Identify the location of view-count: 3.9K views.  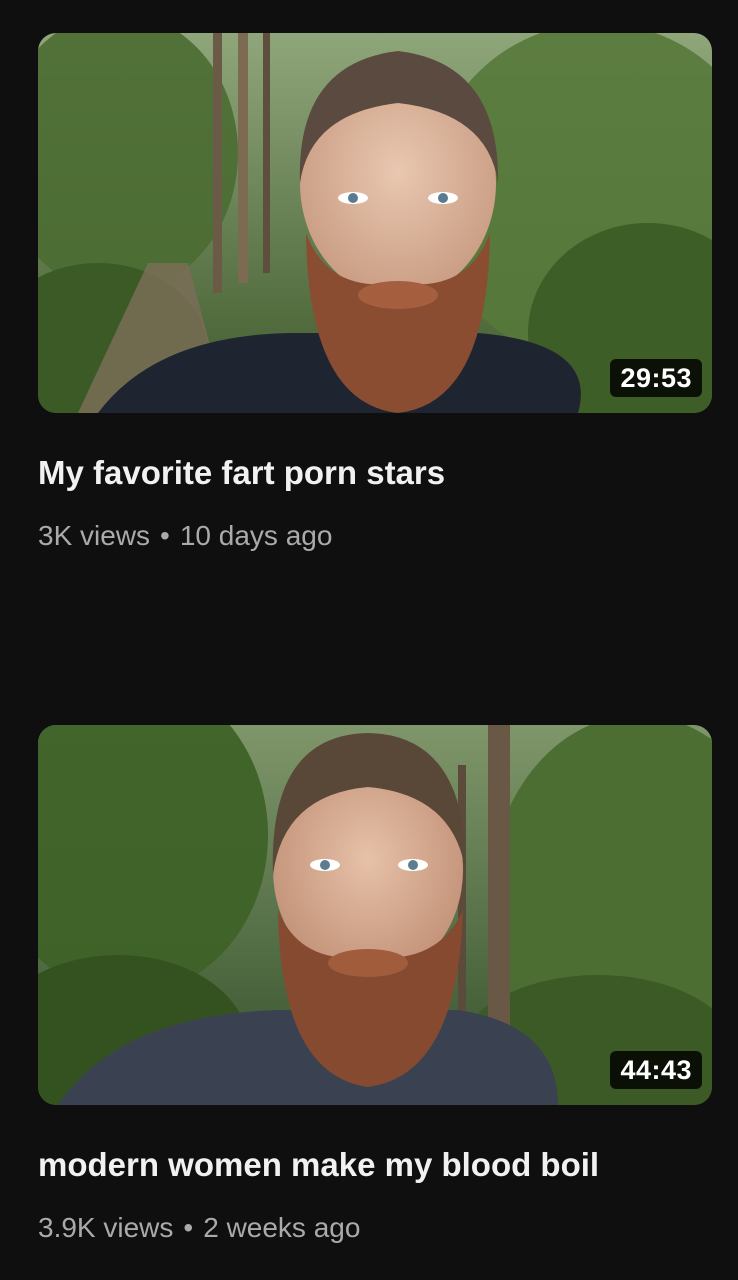
(106, 1227).